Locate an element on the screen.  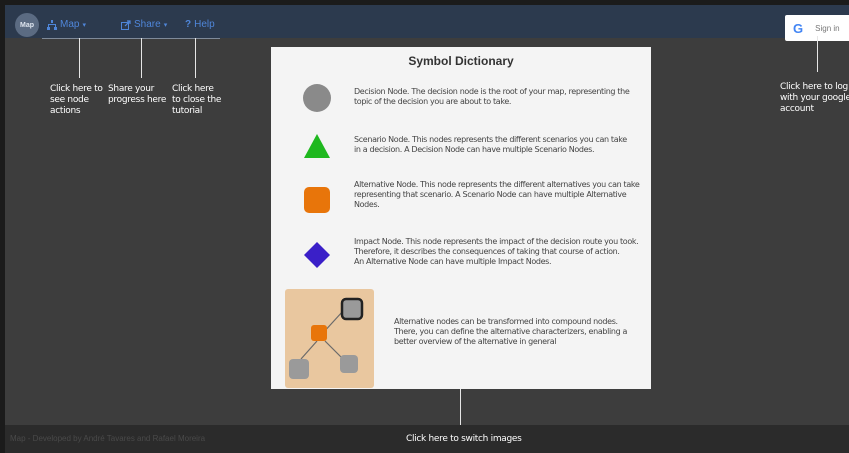
help-label: Help is located at coordinates (204, 24).